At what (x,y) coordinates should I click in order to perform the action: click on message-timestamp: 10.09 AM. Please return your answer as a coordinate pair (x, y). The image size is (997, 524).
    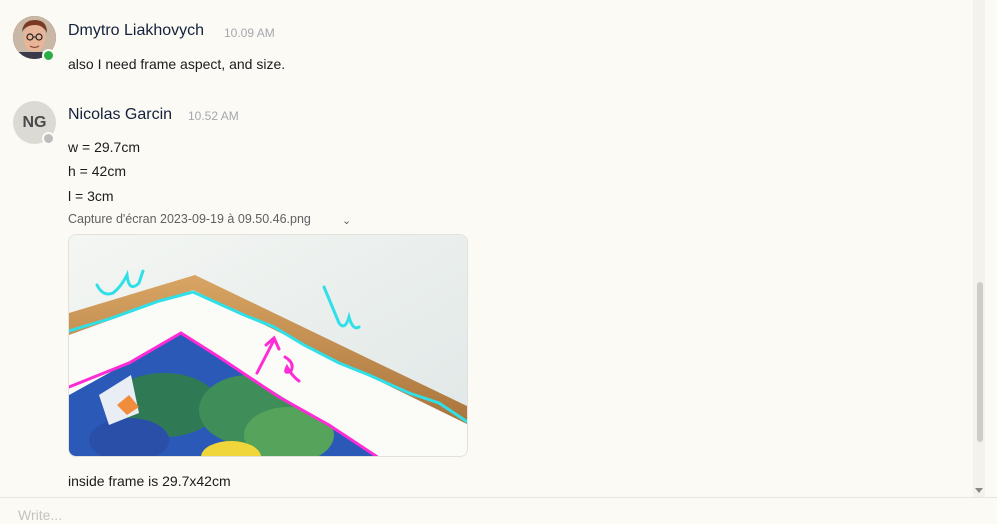
    Looking at the image, I should click on (249, 33).